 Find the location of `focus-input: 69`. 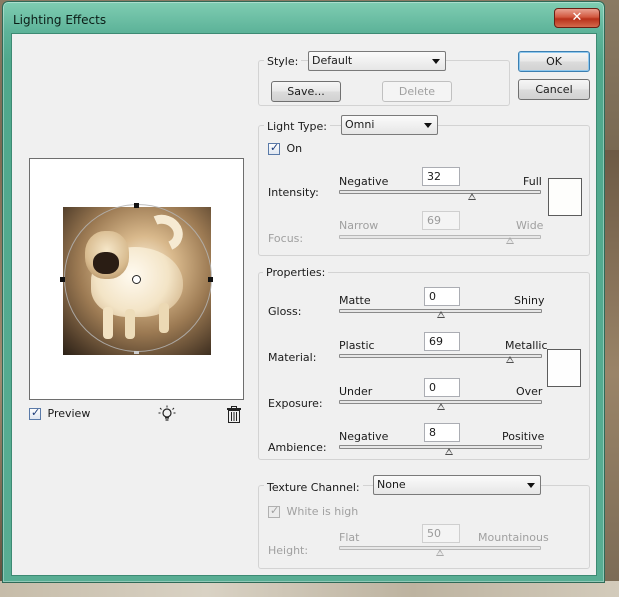

focus-input: 69 is located at coordinates (441, 220).